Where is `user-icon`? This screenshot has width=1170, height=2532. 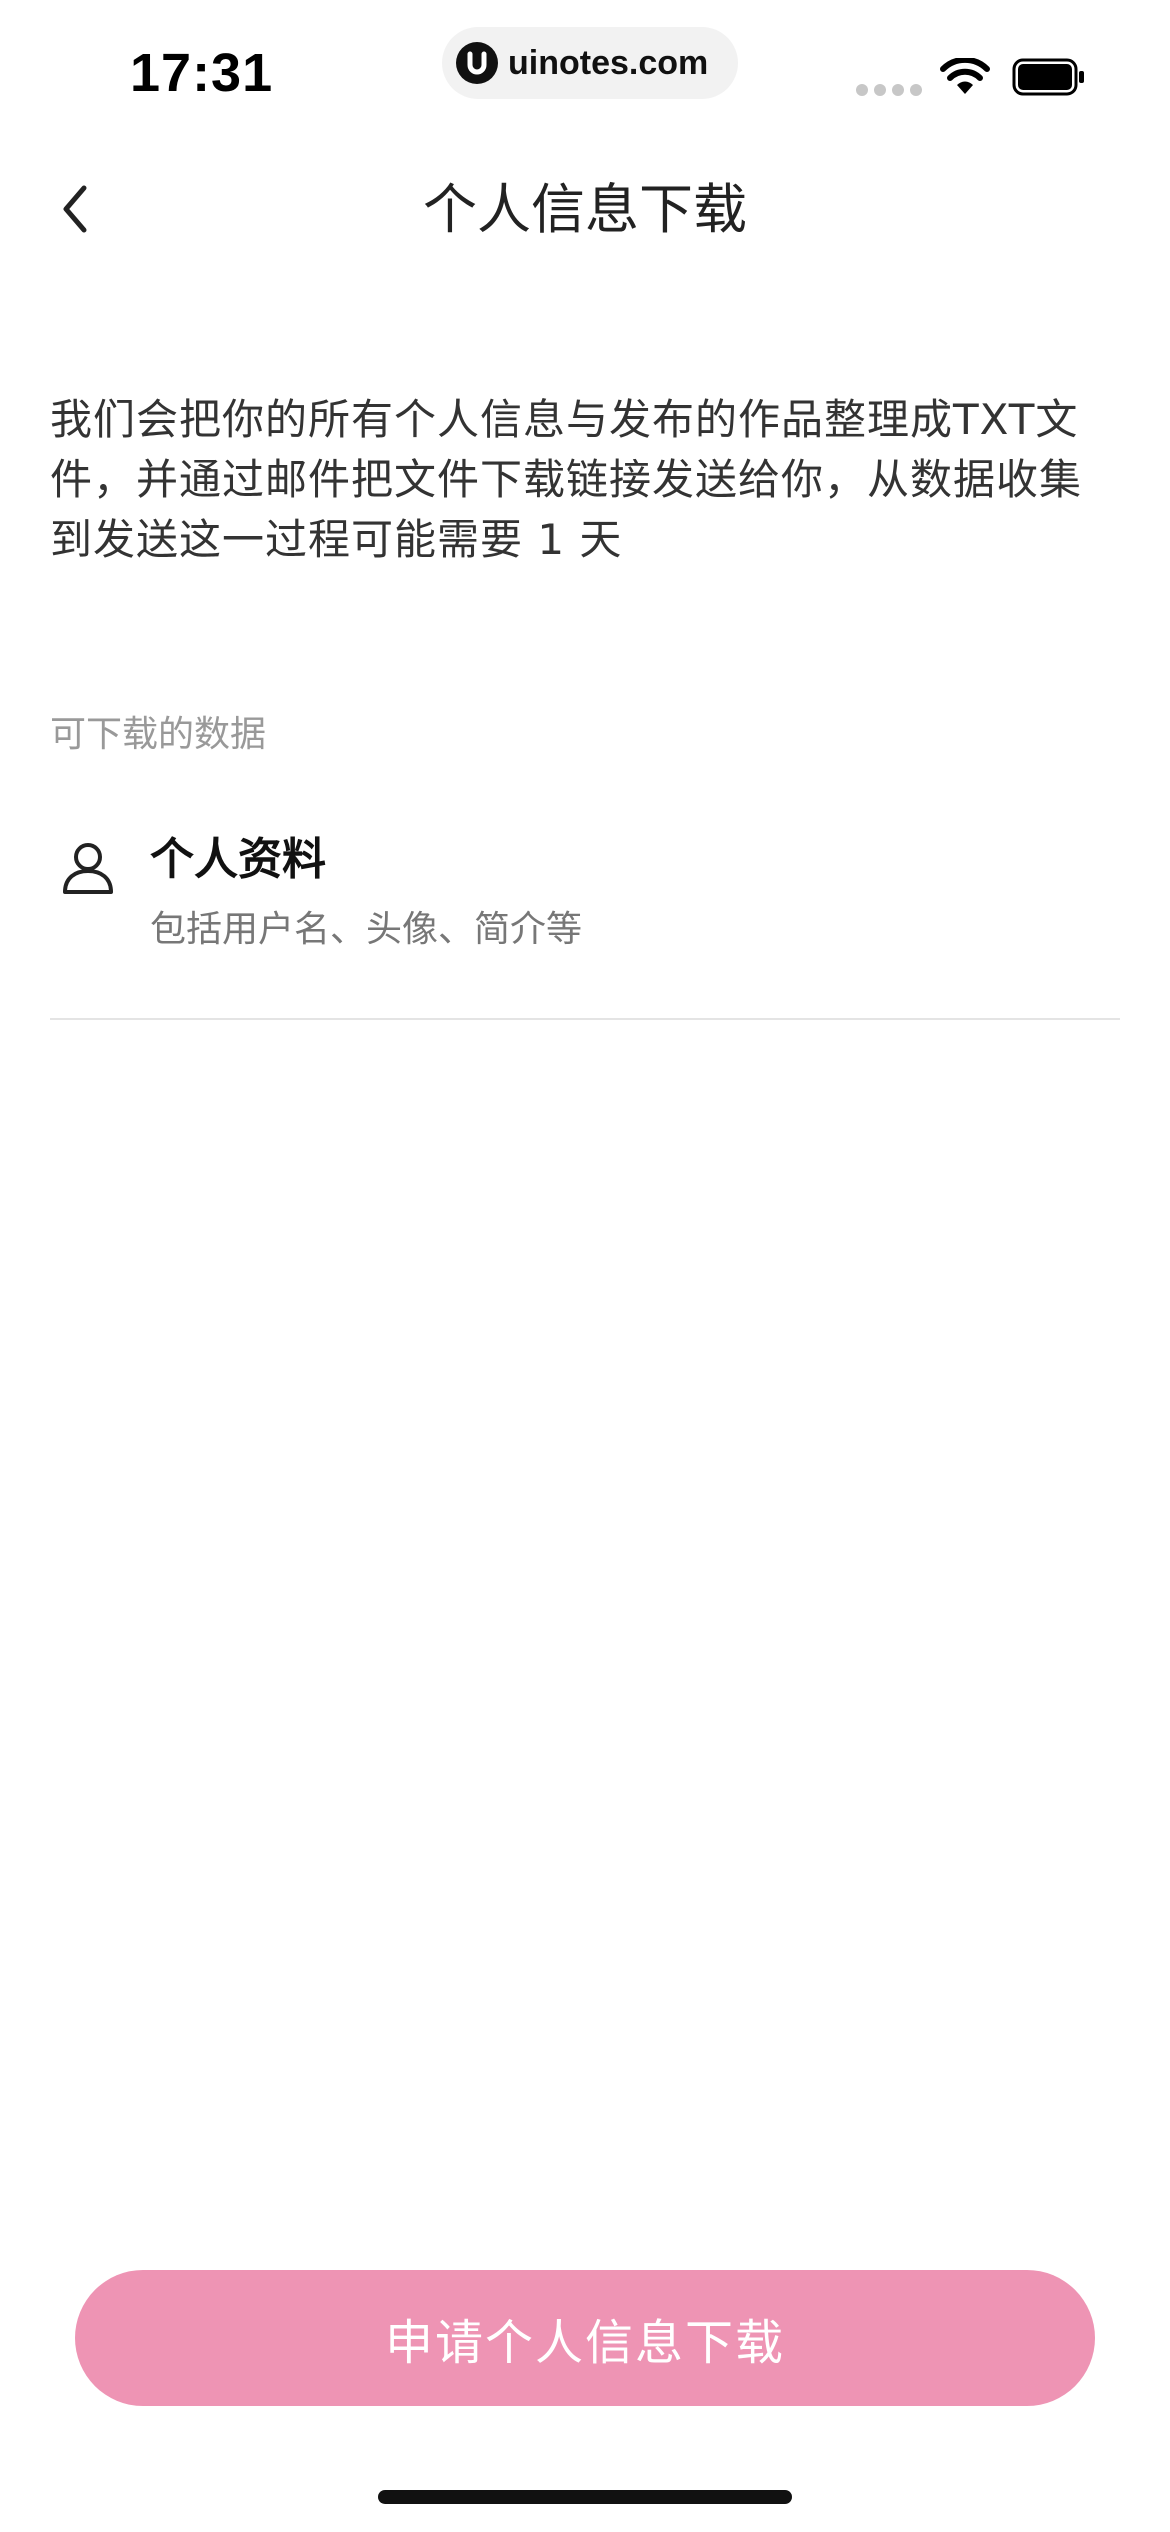 user-icon is located at coordinates (88, 870).